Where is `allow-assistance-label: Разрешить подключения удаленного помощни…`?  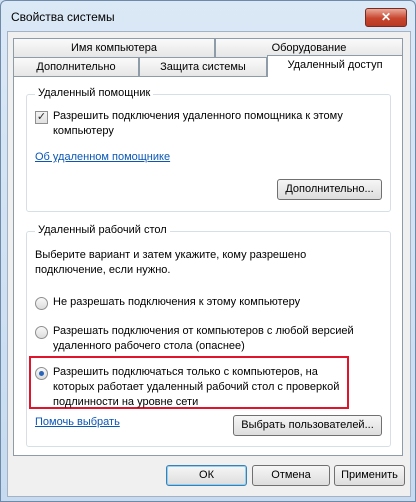 allow-assistance-label: Разрешить подключения удаленного помощни… is located at coordinates (198, 123).